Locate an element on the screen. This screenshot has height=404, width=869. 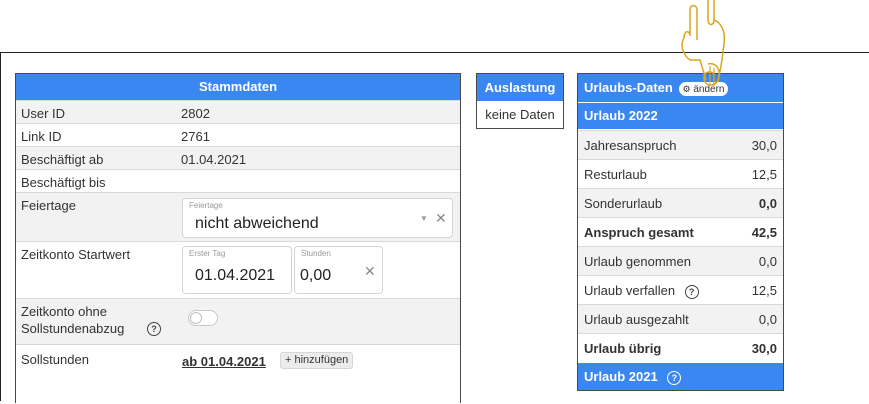
urlaubsdaten-title: Urlaubs-Daten is located at coordinates (628, 87).